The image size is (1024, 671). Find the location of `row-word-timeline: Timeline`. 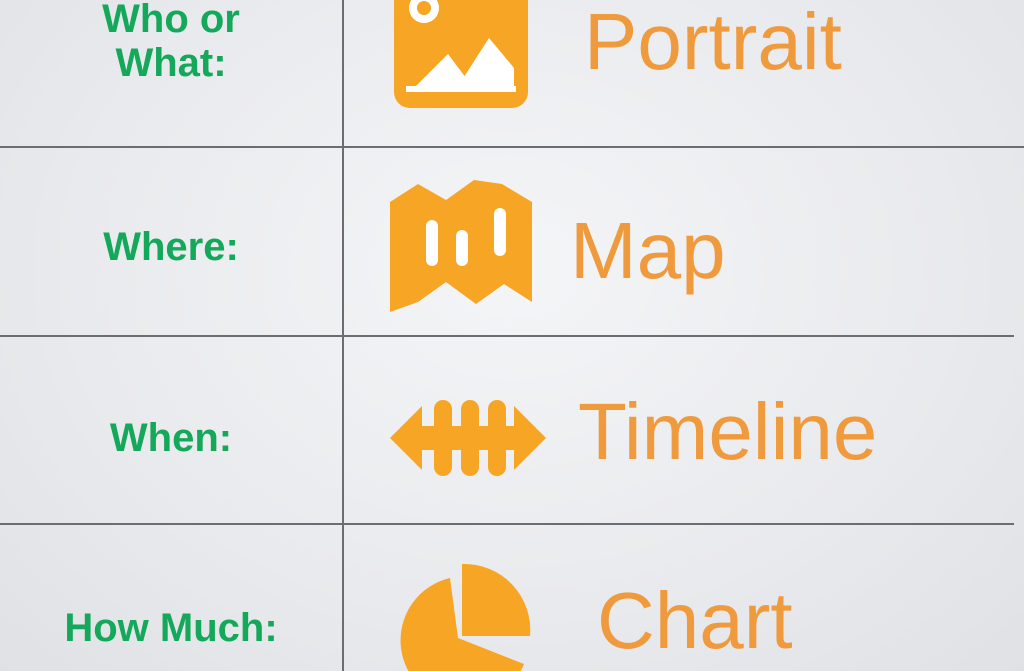

row-word-timeline: Timeline is located at coordinates (728, 431).